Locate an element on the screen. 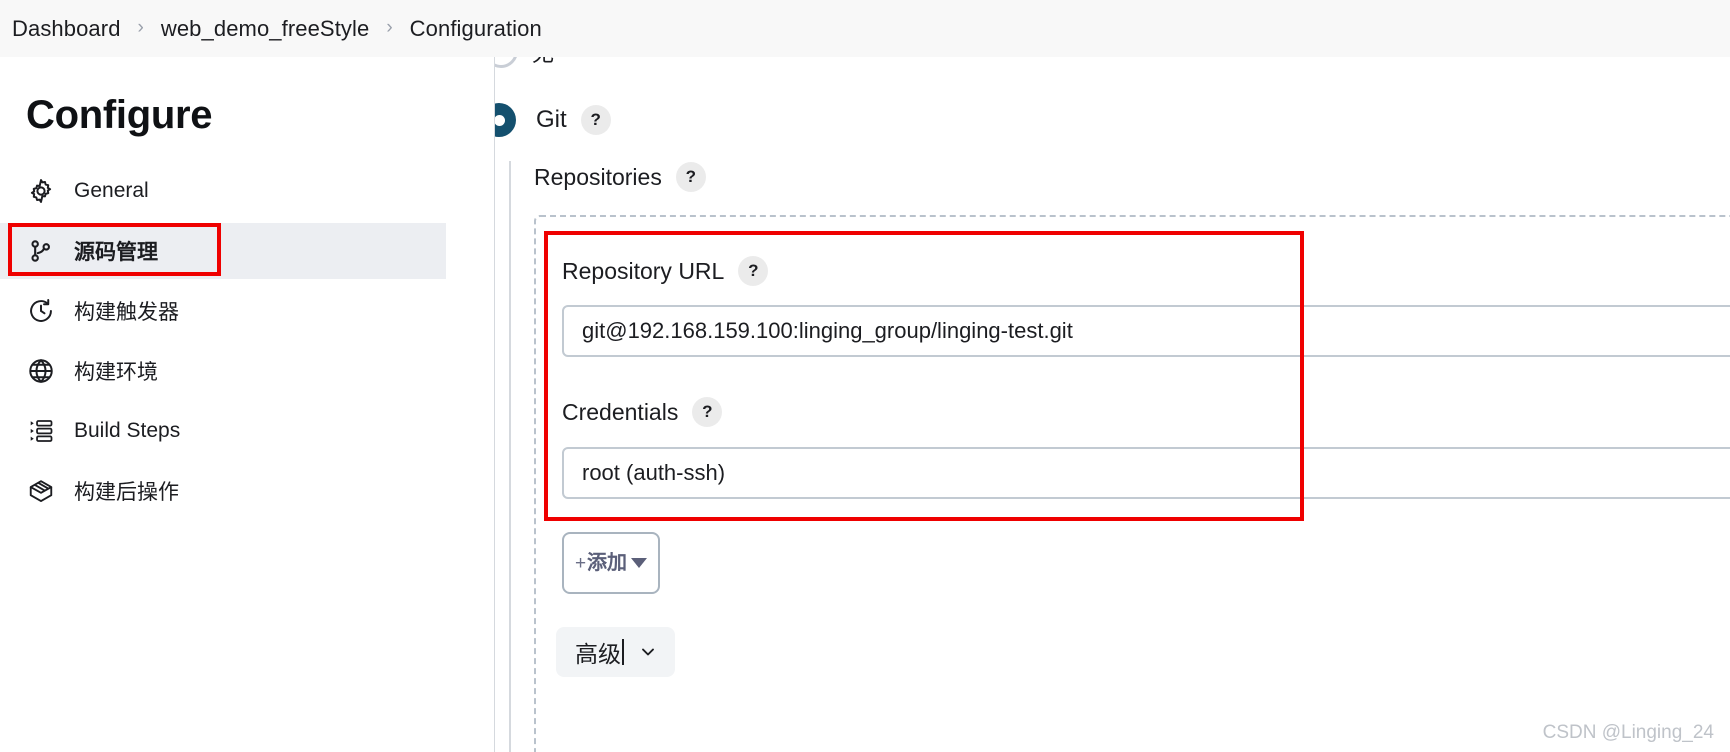 The image size is (1730, 752). repository-url-label-row: Repository URL ? is located at coordinates (665, 271).